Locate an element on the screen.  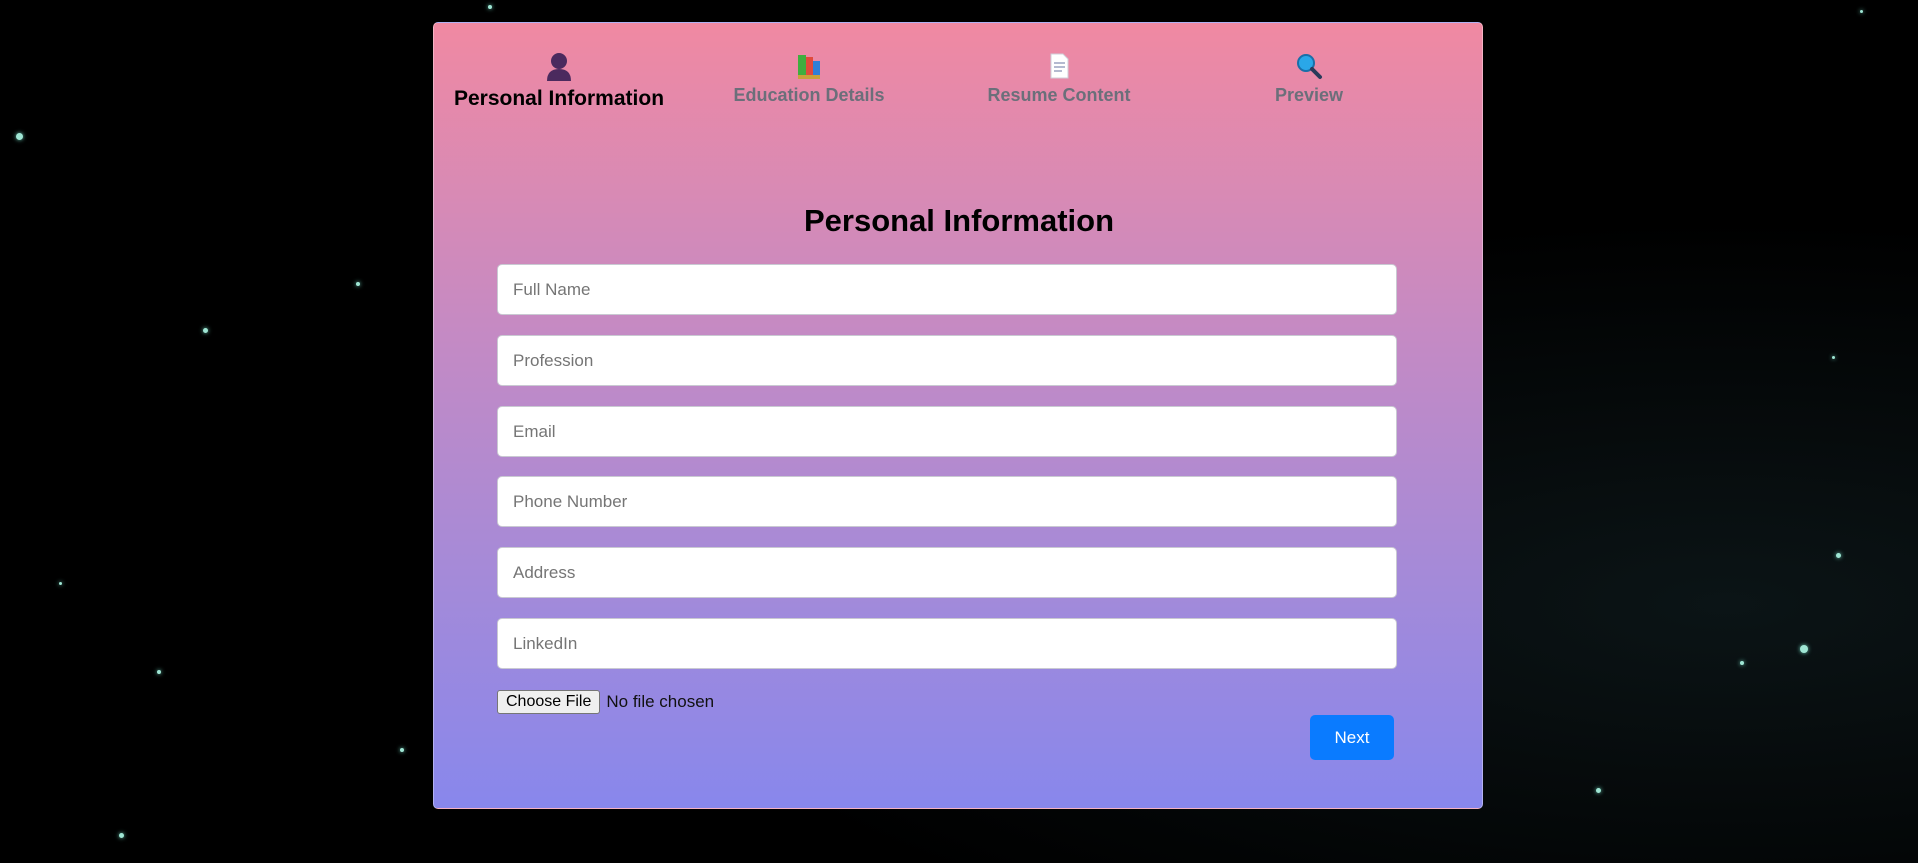
email-input is located at coordinates (947, 431).